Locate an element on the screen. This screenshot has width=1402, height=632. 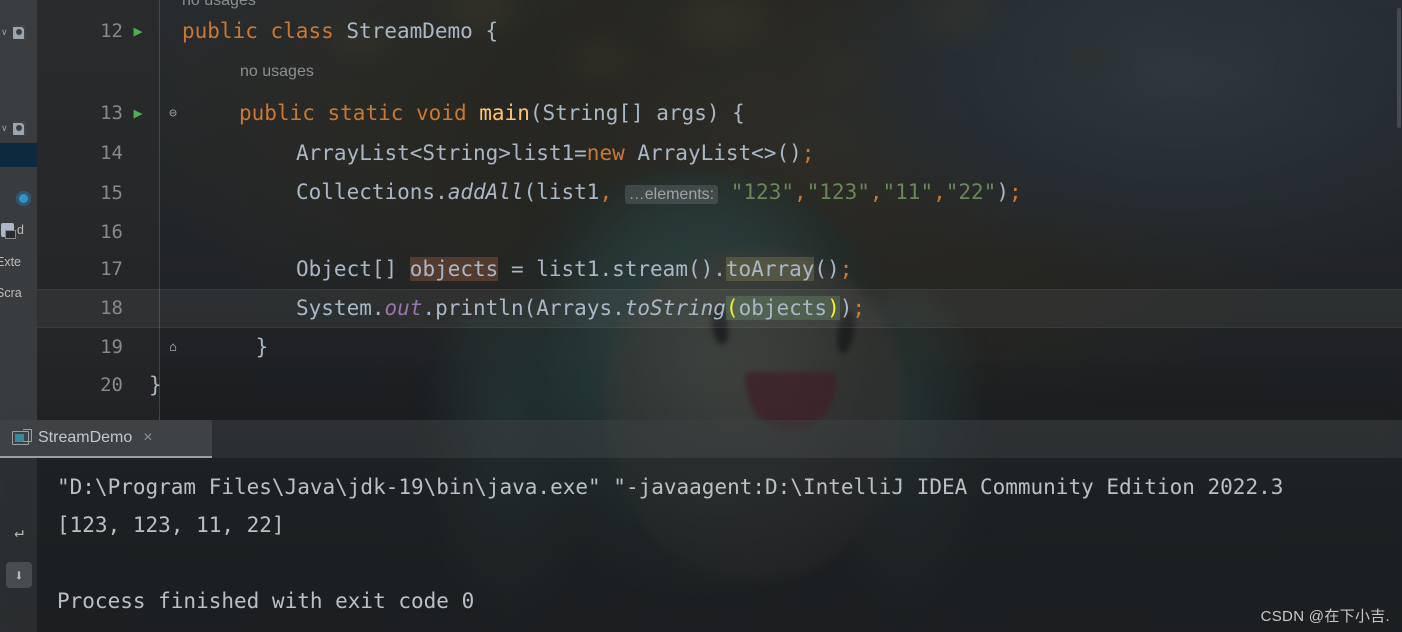
line-number: 19 is located at coordinates (111, 347).